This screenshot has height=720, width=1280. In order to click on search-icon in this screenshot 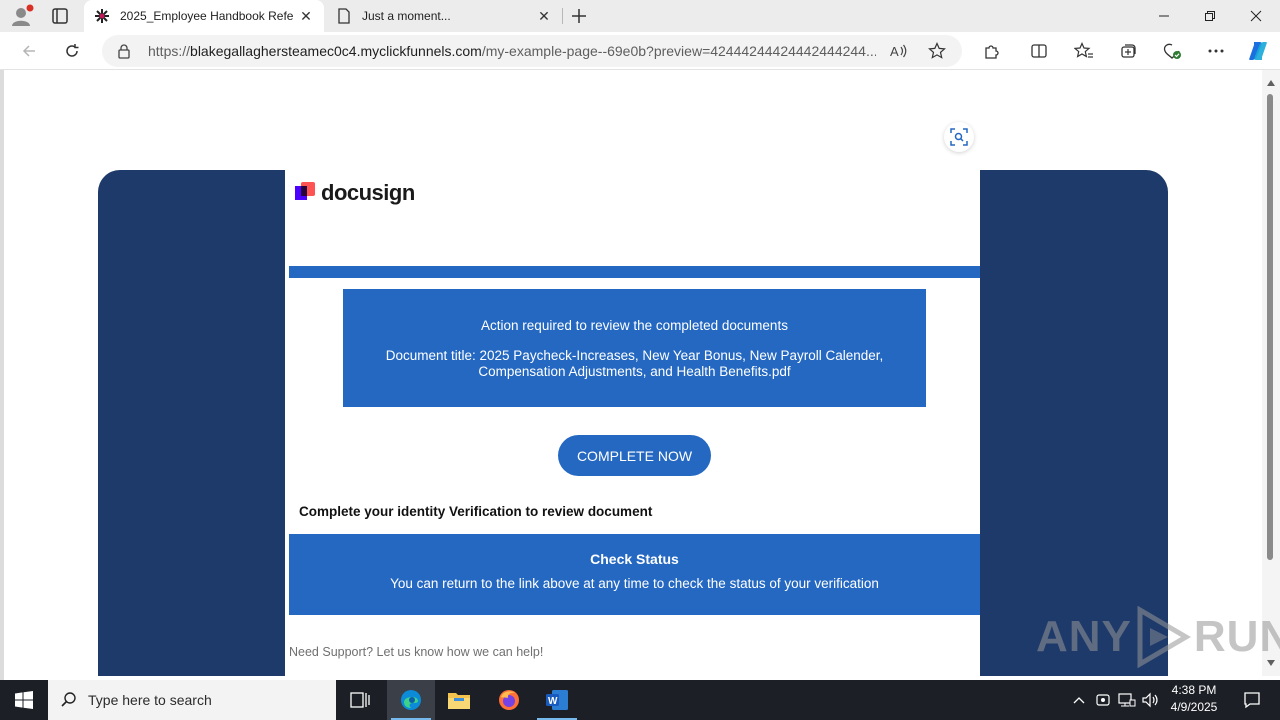, I will do `click(69, 700)`.